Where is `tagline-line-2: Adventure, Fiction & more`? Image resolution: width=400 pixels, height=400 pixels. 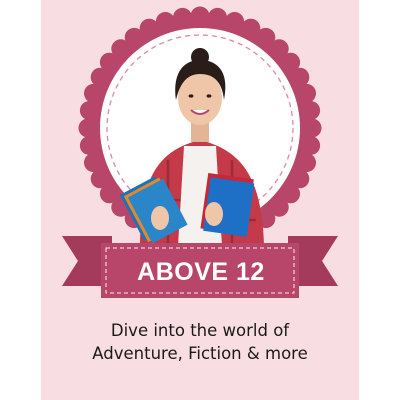 tagline-line-2: Adventure, Fiction & more is located at coordinates (200, 353).